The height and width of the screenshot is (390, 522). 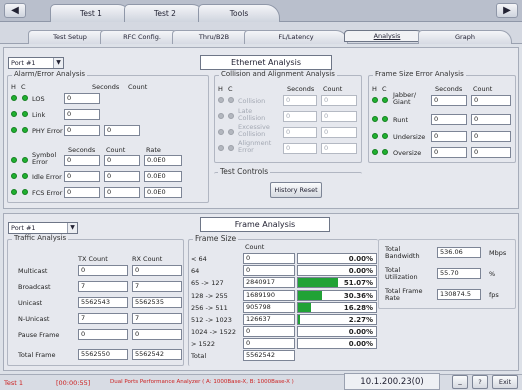 I want to click on frame-size-row-percent: 2.27%, so click(x=360, y=320).